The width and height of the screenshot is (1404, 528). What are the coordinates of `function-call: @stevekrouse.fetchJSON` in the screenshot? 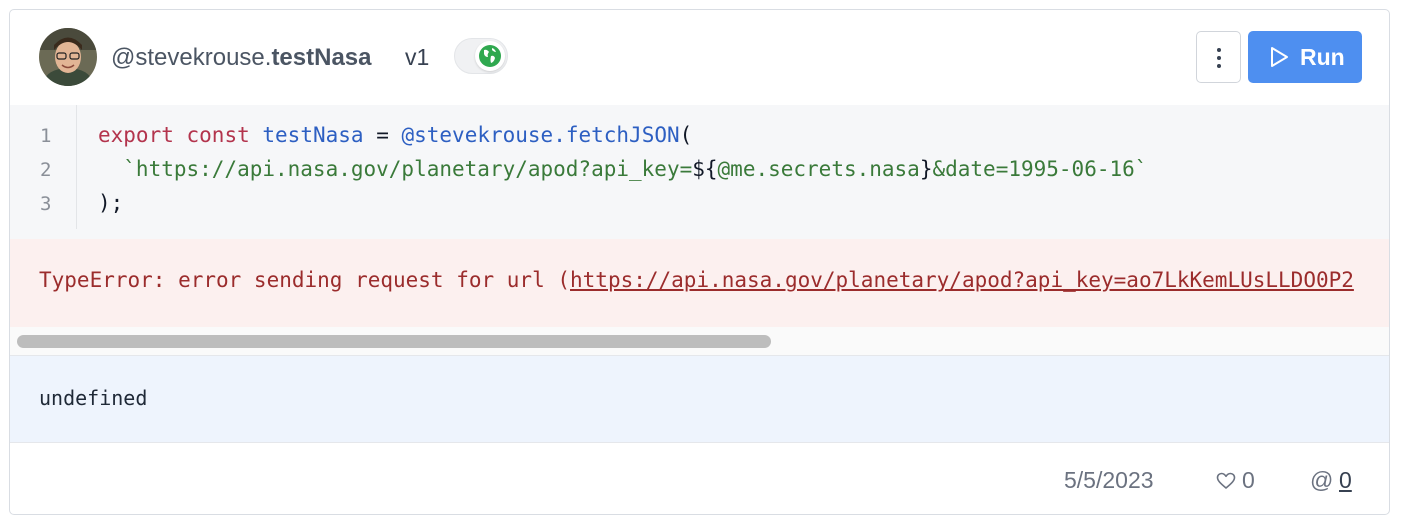 It's located at (540, 135).